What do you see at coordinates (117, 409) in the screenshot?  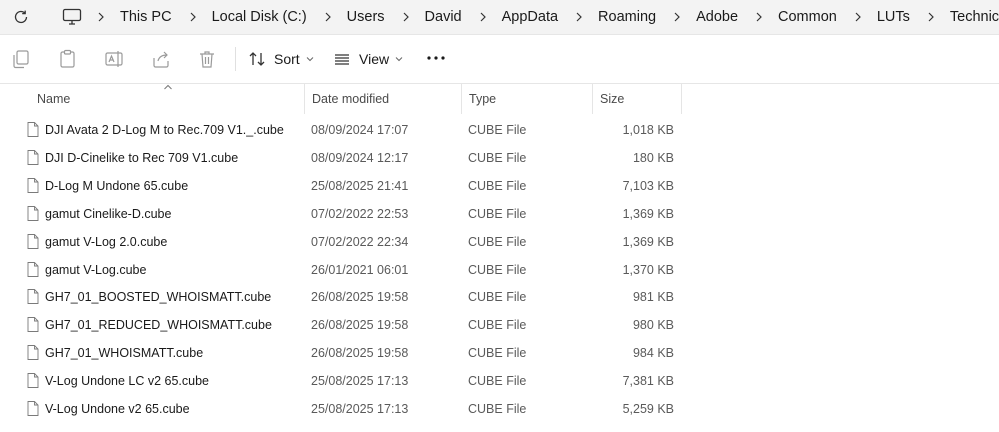 I see `file-name: V-Log Undone v2 65.cube` at bounding box center [117, 409].